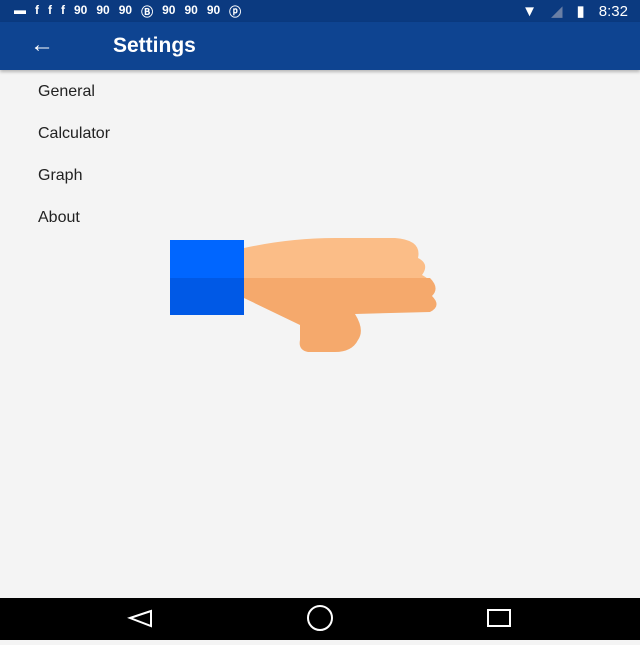 The image size is (640, 645). Describe the element at coordinates (529, 11) in the screenshot. I see `wifi-icon: ▼` at that location.